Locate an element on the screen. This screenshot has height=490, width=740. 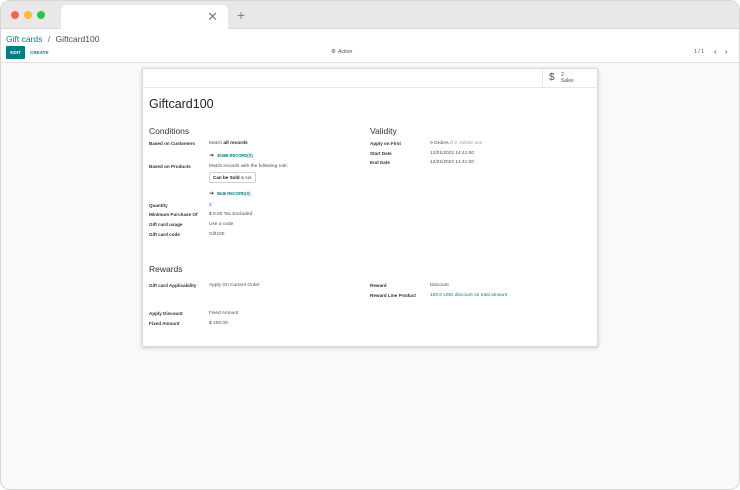
validity-heading: Validity is located at coordinates (383, 131).